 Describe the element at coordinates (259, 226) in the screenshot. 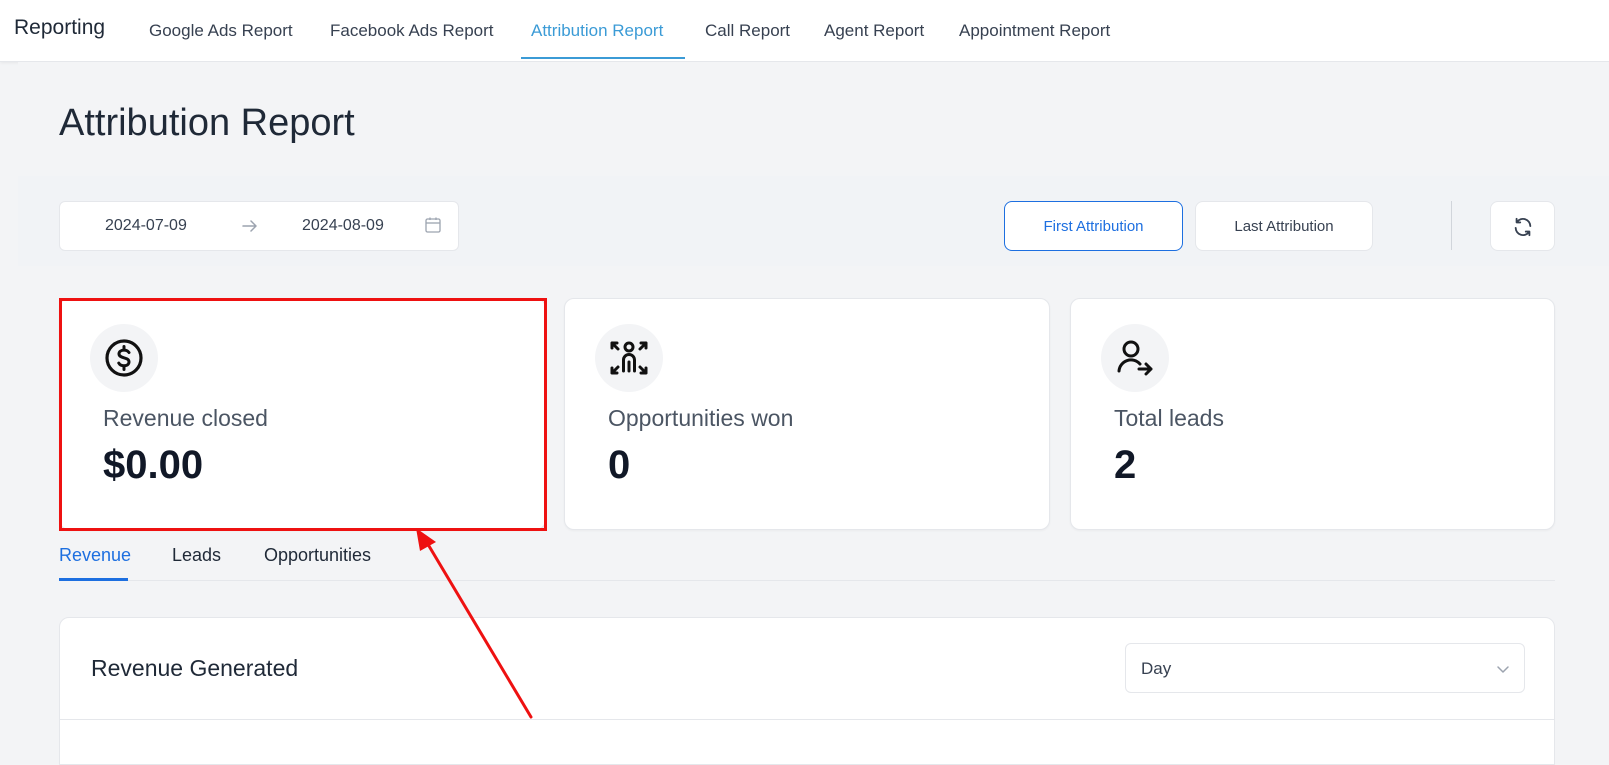

I see `date-range-picker: 2024-07-09 2024-08-09` at that location.